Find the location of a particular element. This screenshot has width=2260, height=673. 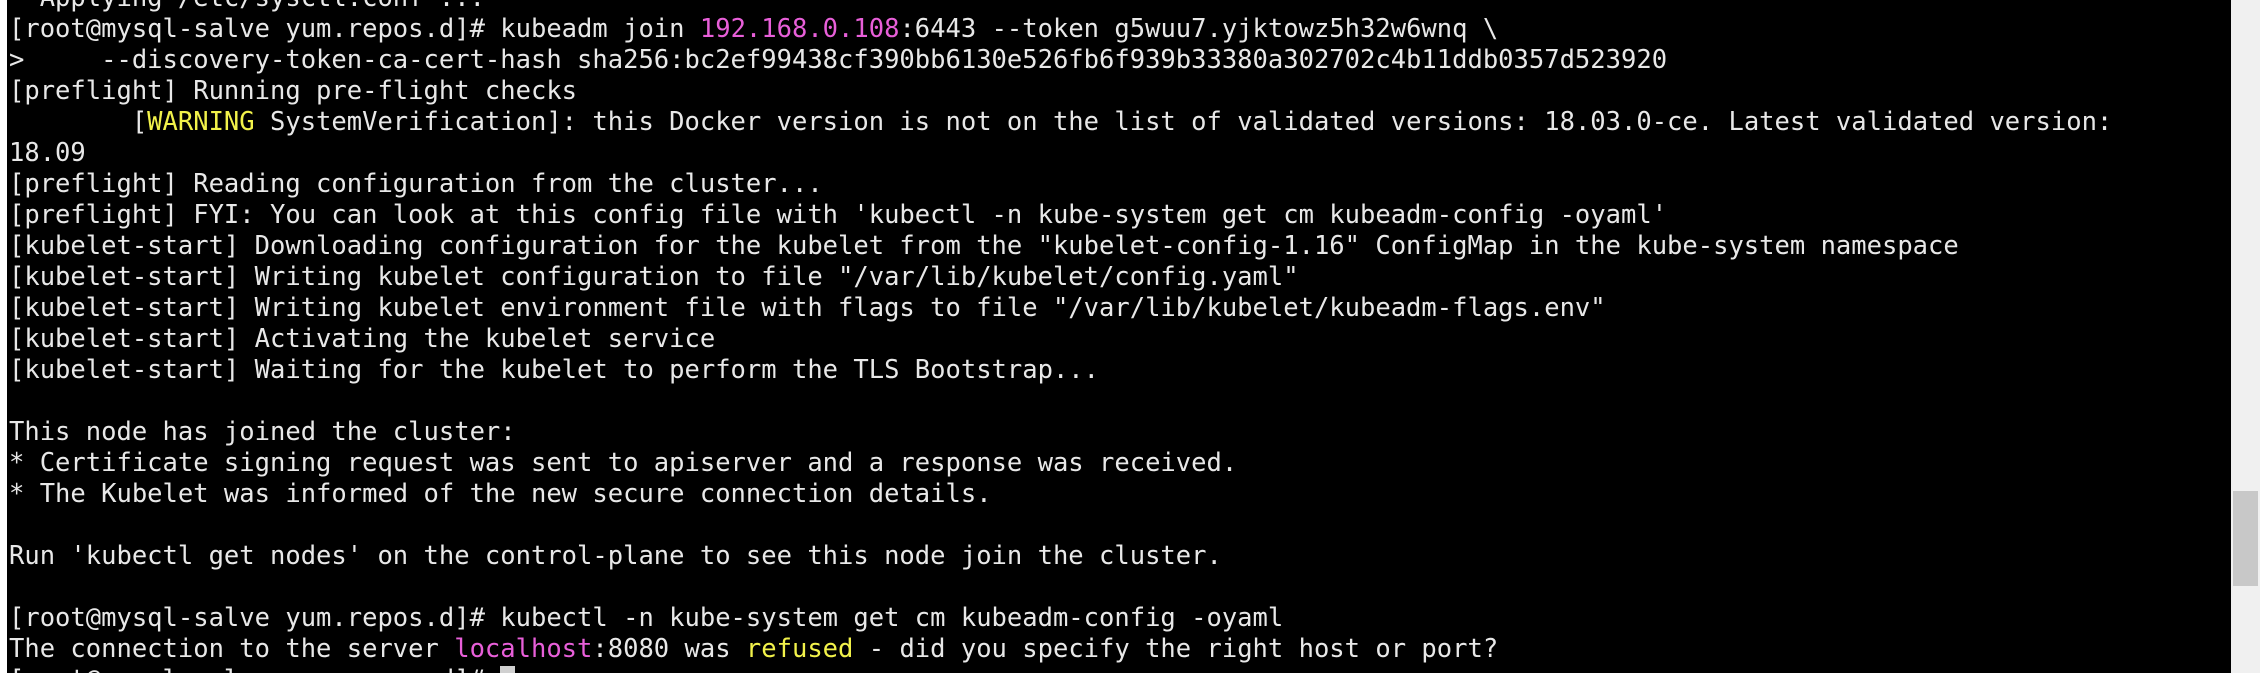

highlight-ip: 192.168.0.108 is located at coordinates (799, 29).